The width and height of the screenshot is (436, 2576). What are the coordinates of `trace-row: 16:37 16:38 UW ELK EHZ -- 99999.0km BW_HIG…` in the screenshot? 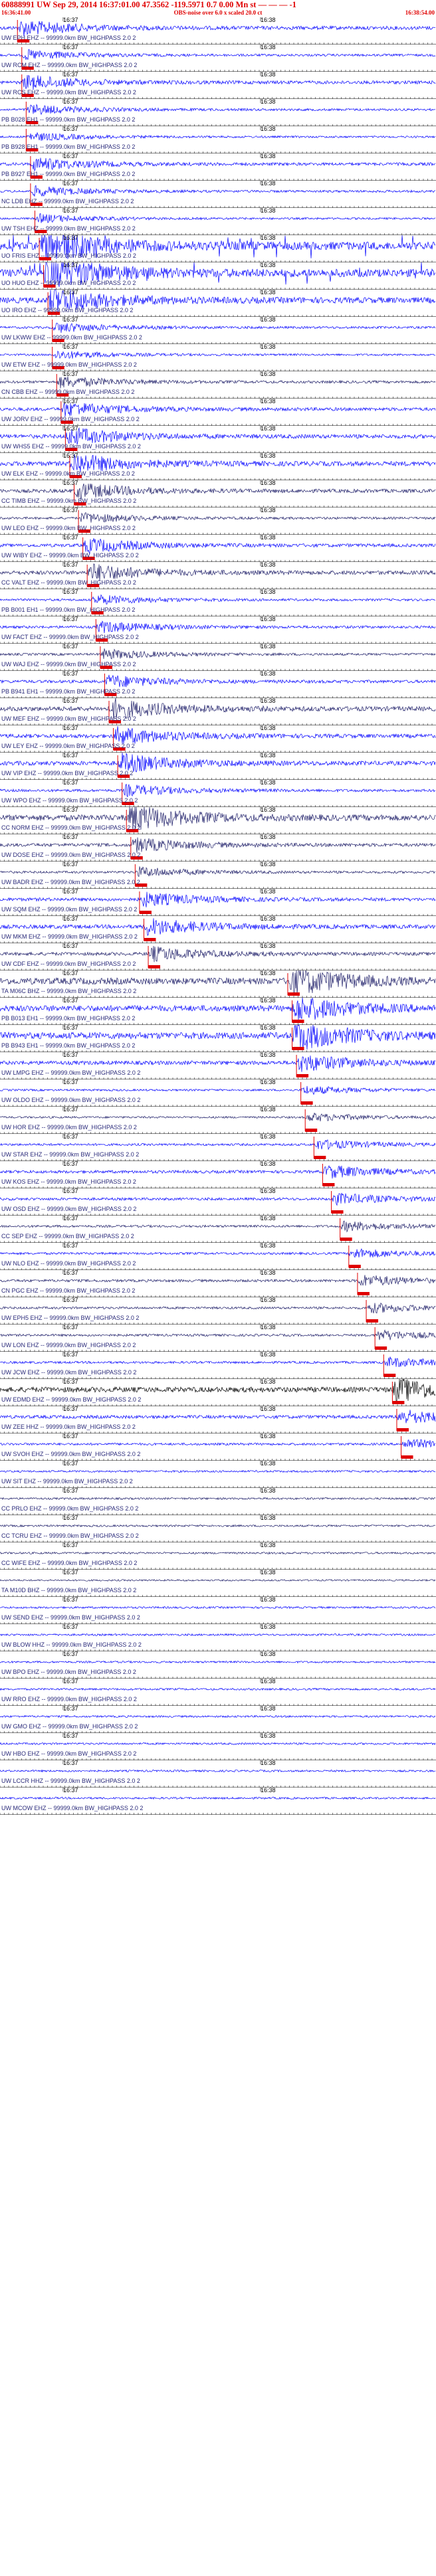 It's located at (218, 466).